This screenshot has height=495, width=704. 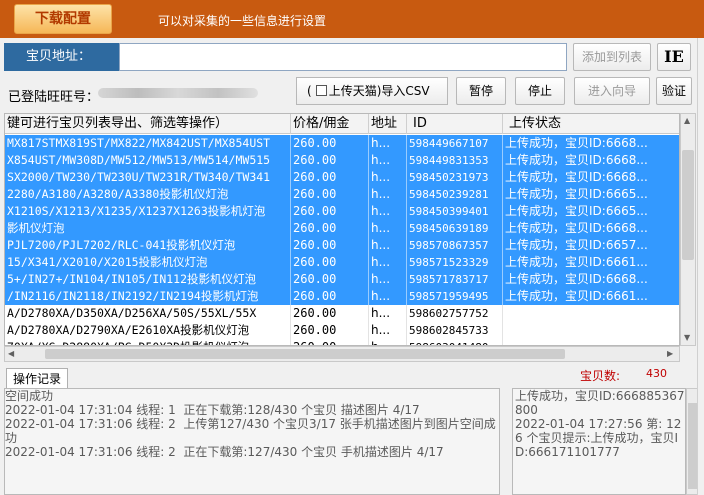 I want to click on ie-button: IE, so click(x=674, y=57).